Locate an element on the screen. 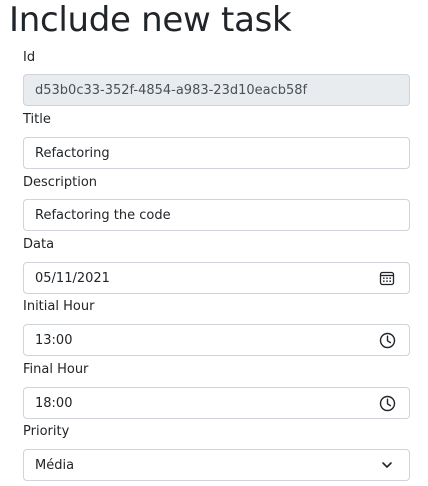 This screenshot has height=486, width=428. description-field: Refactoring the code is located at coordinates (216, 215).